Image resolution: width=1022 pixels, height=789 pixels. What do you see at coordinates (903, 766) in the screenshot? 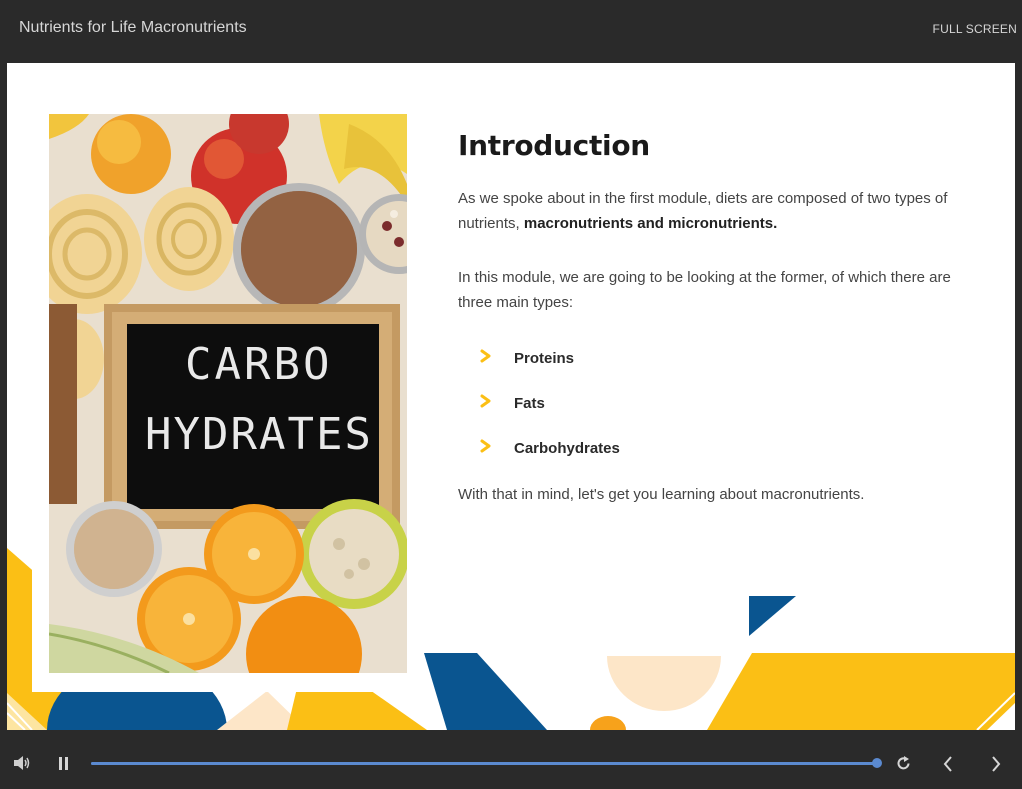
I see `replay-icon` at bounding box center [903, 766].